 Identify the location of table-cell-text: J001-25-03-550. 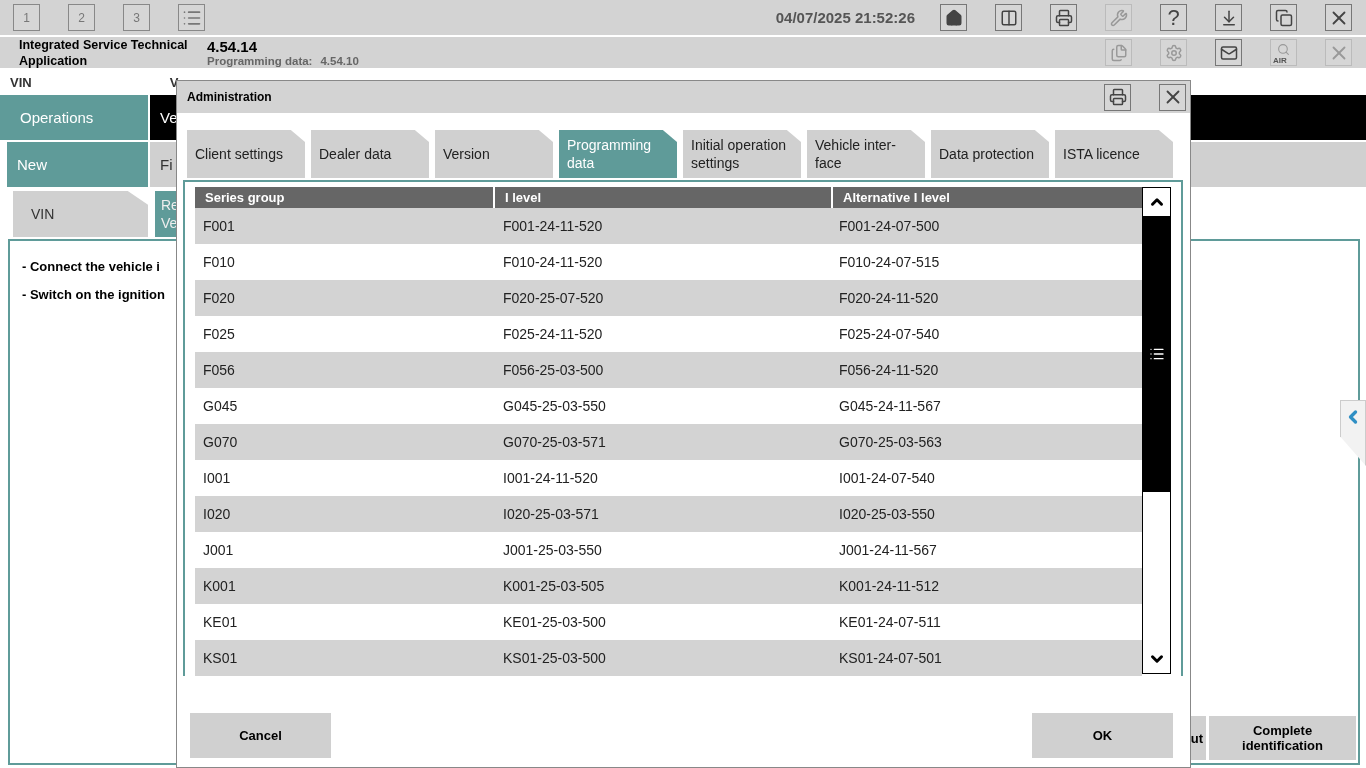
(552, 550).